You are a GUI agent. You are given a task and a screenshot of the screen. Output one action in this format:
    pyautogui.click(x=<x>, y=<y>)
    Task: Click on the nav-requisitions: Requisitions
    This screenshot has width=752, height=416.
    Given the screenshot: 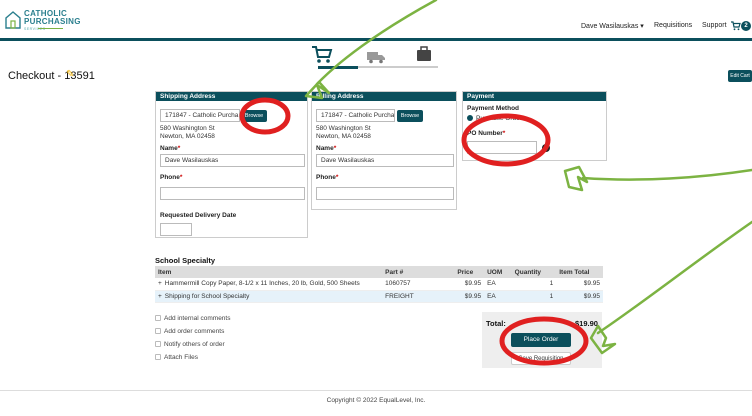 What is the action you would take?
    pyautogui.click(x=673, y=25)
    